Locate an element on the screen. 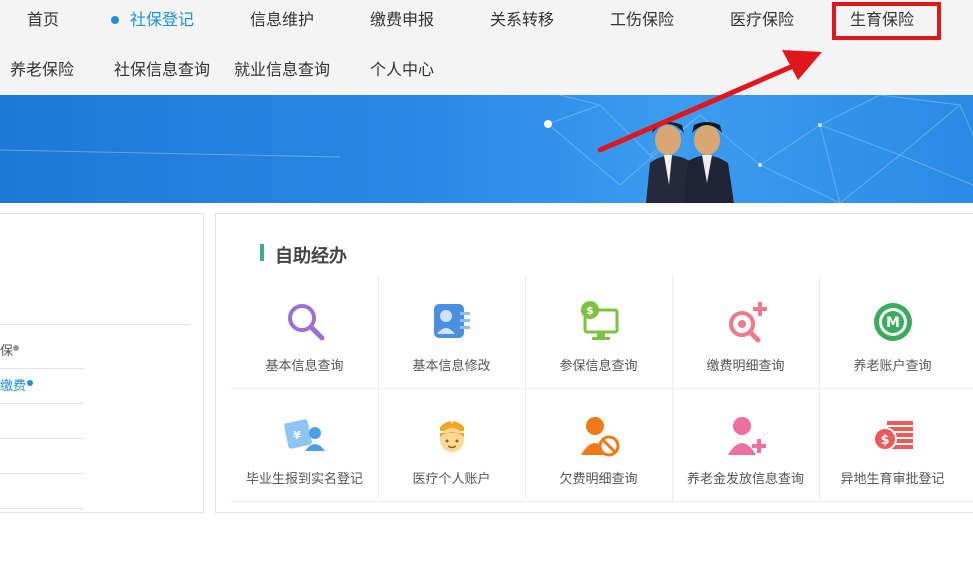 The height and width of the screenshot is (580, 973). nav-medical-insurance: 医疗保险 is located at coordinates (762, 20).